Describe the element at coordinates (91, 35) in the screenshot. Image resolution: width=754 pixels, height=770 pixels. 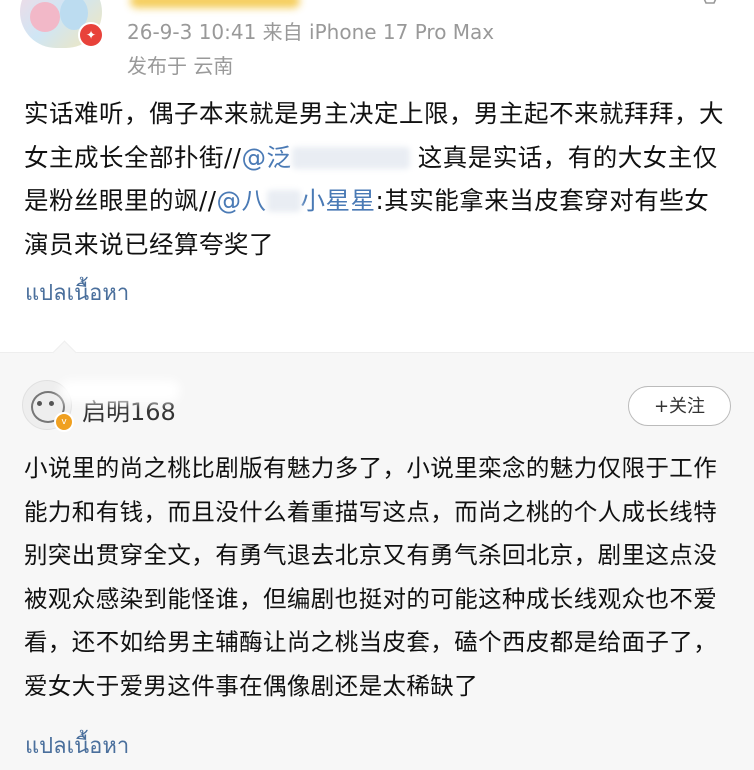
I see `verified-badge-icon: ✦` at that location.